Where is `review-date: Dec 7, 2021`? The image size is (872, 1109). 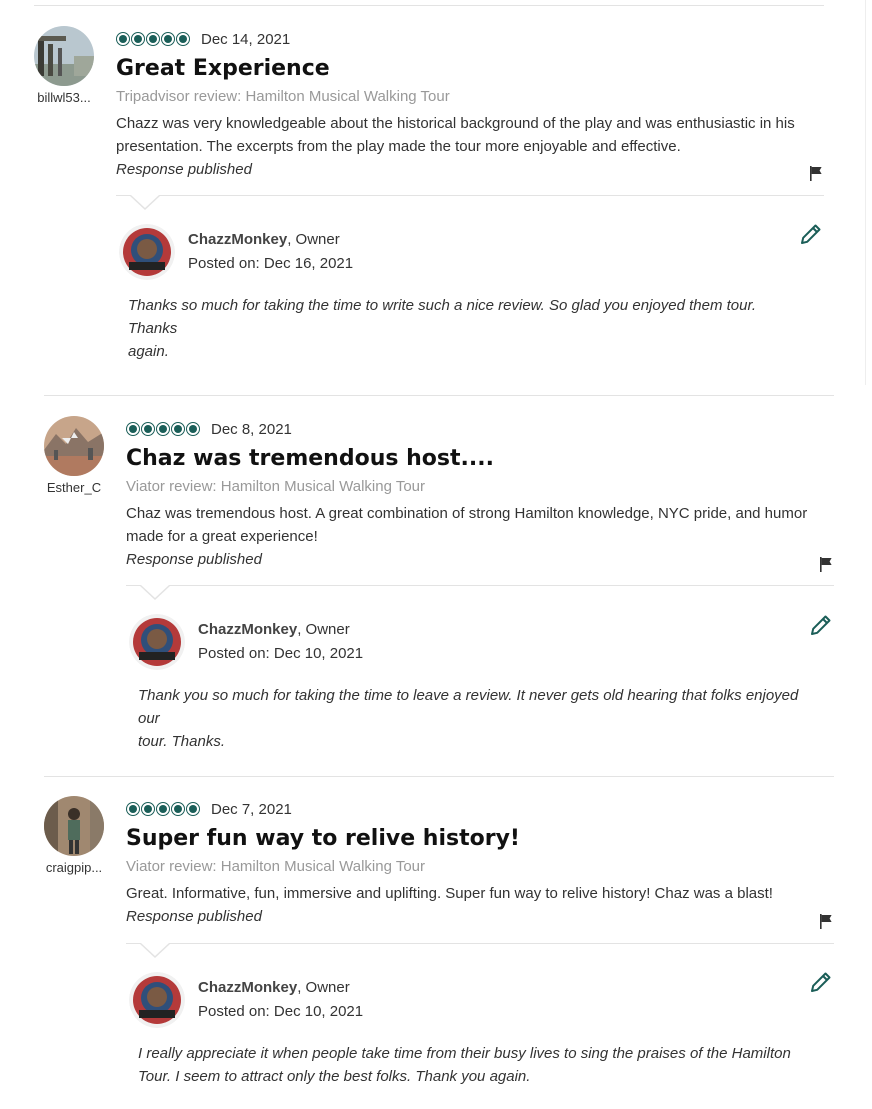 review-date: Dec 7, 2021 is located at coordinates (251, 809).